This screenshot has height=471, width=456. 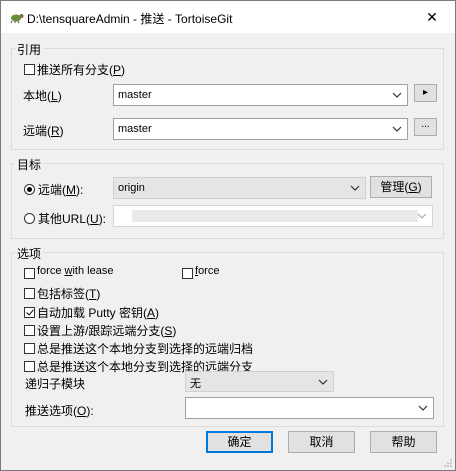 I want to click on recurse-submodules-value: 无, so click(x=195, y=384).